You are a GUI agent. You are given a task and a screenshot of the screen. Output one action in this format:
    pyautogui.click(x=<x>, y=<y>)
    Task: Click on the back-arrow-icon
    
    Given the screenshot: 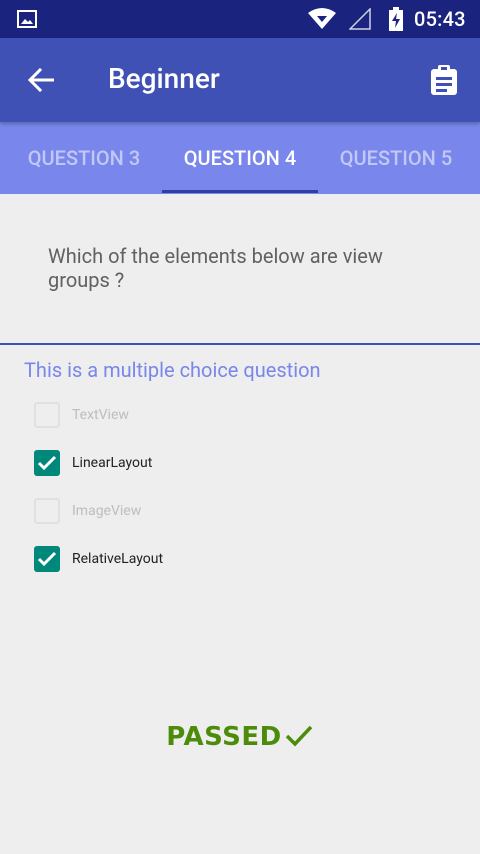 What is the action you would take?
    pyautogui.click(x=41, y=81)
    